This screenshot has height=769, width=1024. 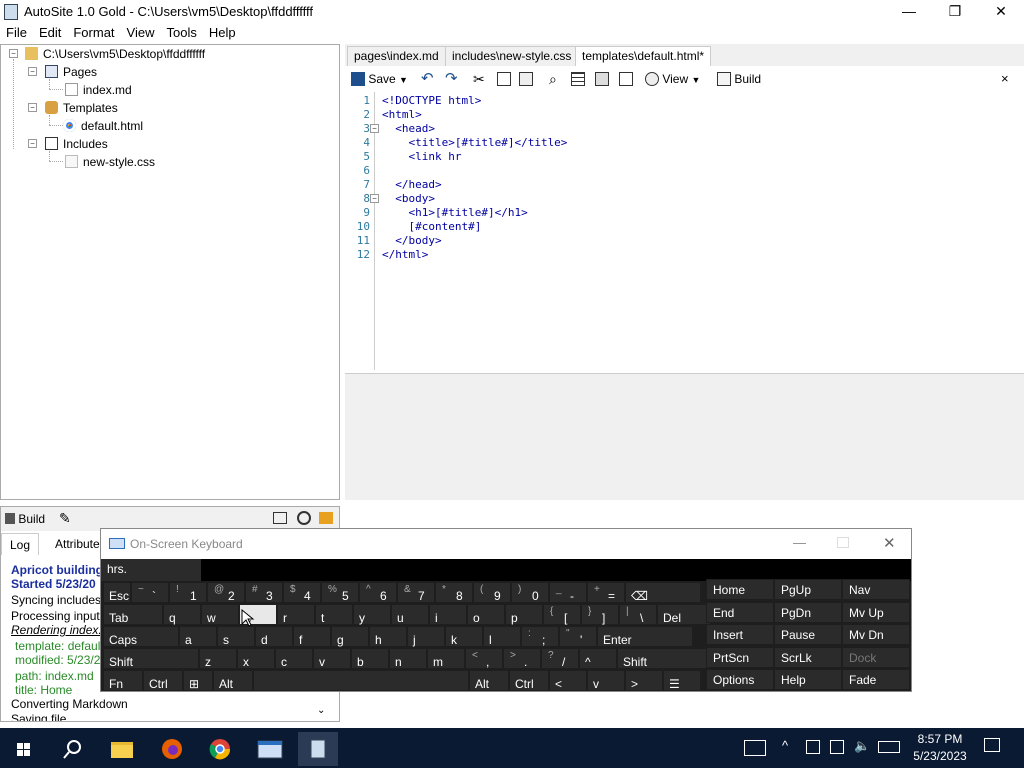 What do you see at coordinates (431, 100) in the screenshot?
I see `code-line: <!DOCTYPE html>` at bounding box center [431, 100].